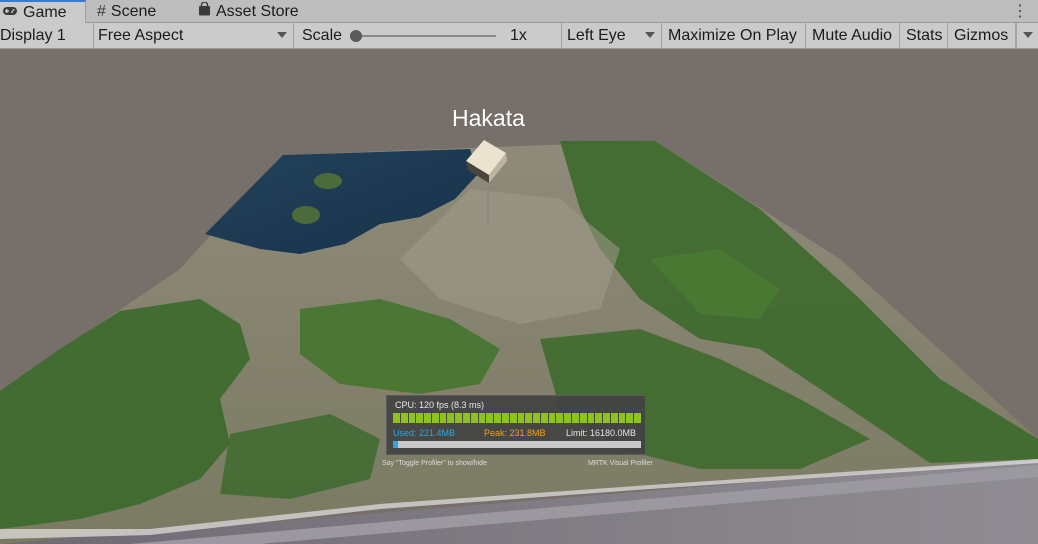 This screenshot has width=1038, height=544. Describe the element at coordinates (1020, 11) in the screenshot. I see `kebab-menu-icon: ⋮` at that location.